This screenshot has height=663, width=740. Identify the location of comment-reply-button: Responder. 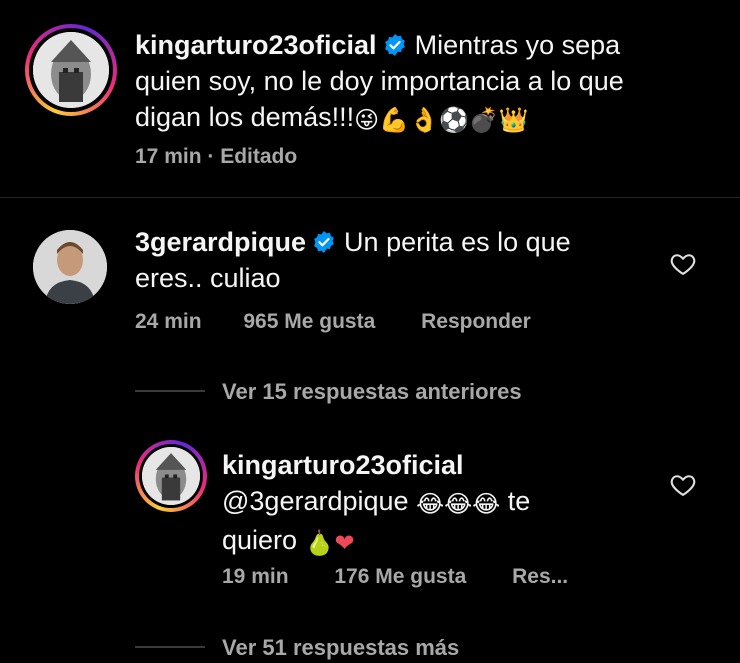
(476, 321).